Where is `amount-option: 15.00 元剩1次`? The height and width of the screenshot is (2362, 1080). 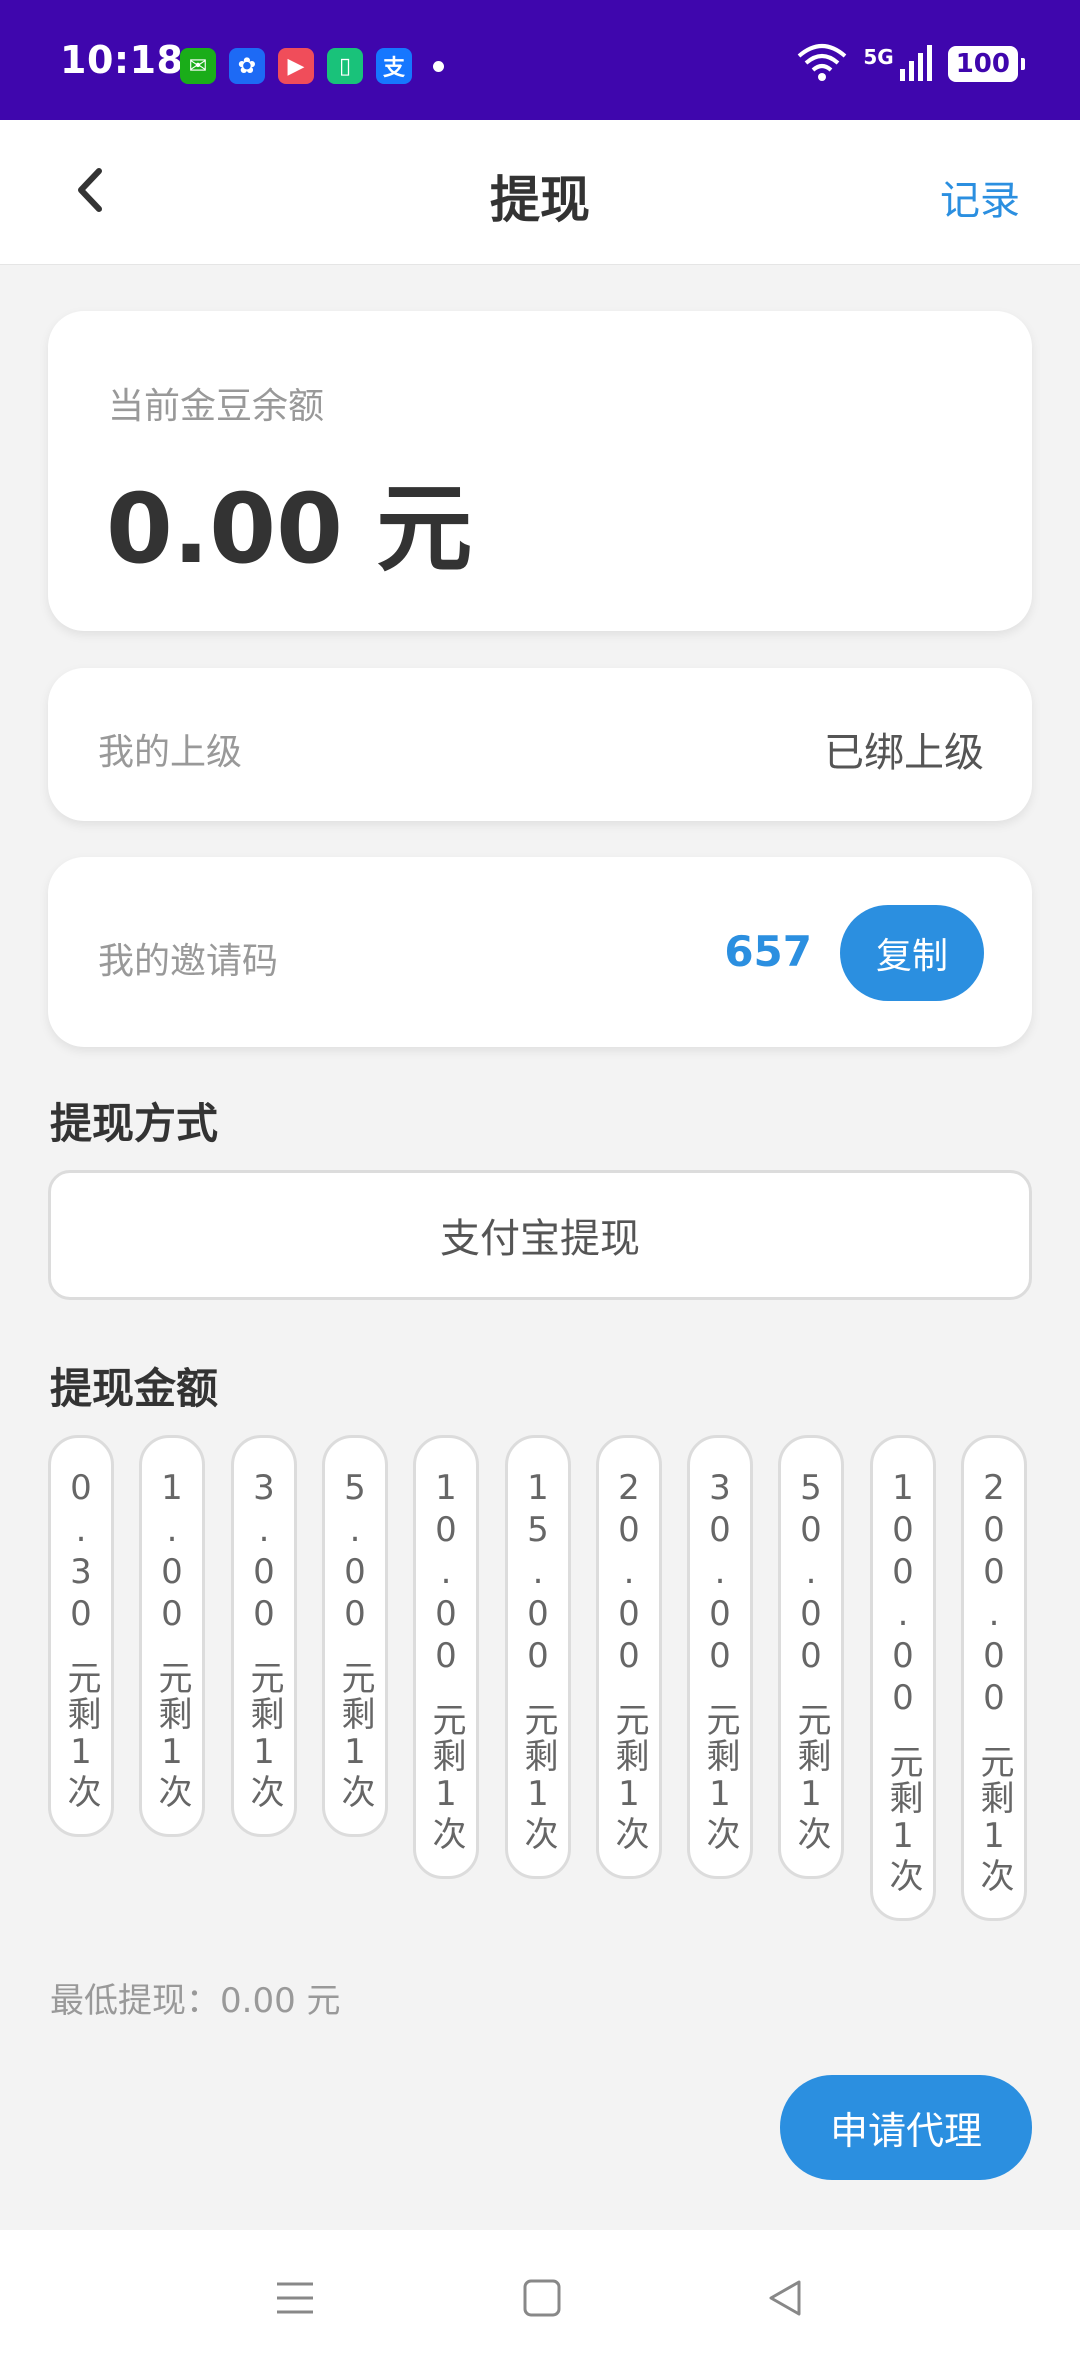
amount-option: 15.00 元剩1次 is located at coordinates (538, 1657).